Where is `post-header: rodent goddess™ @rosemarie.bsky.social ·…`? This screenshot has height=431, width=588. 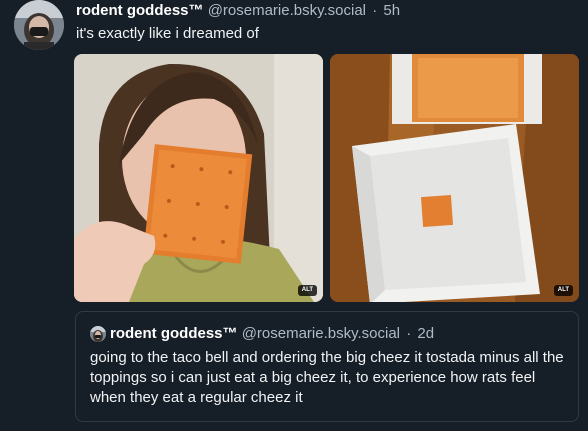 post-header: rodent goddess™ @rosemarie.bsky.social ·… is located at coordinates (238, 11).